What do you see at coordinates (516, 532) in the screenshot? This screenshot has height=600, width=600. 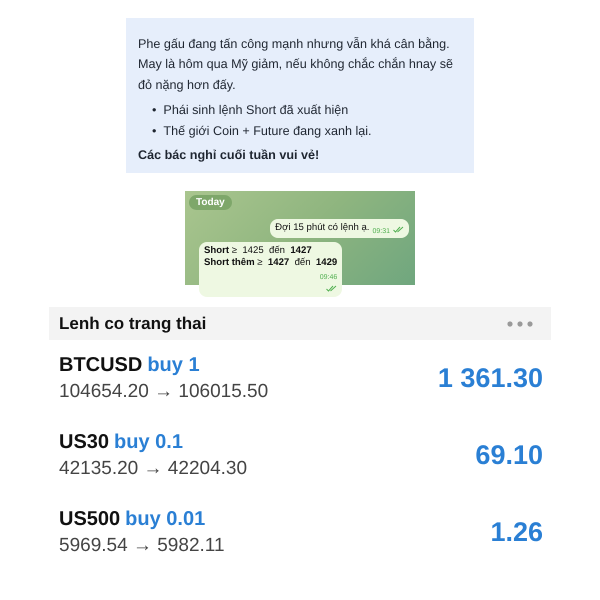 I see `profit-value: 1.26` at bounding box center [516, 532].